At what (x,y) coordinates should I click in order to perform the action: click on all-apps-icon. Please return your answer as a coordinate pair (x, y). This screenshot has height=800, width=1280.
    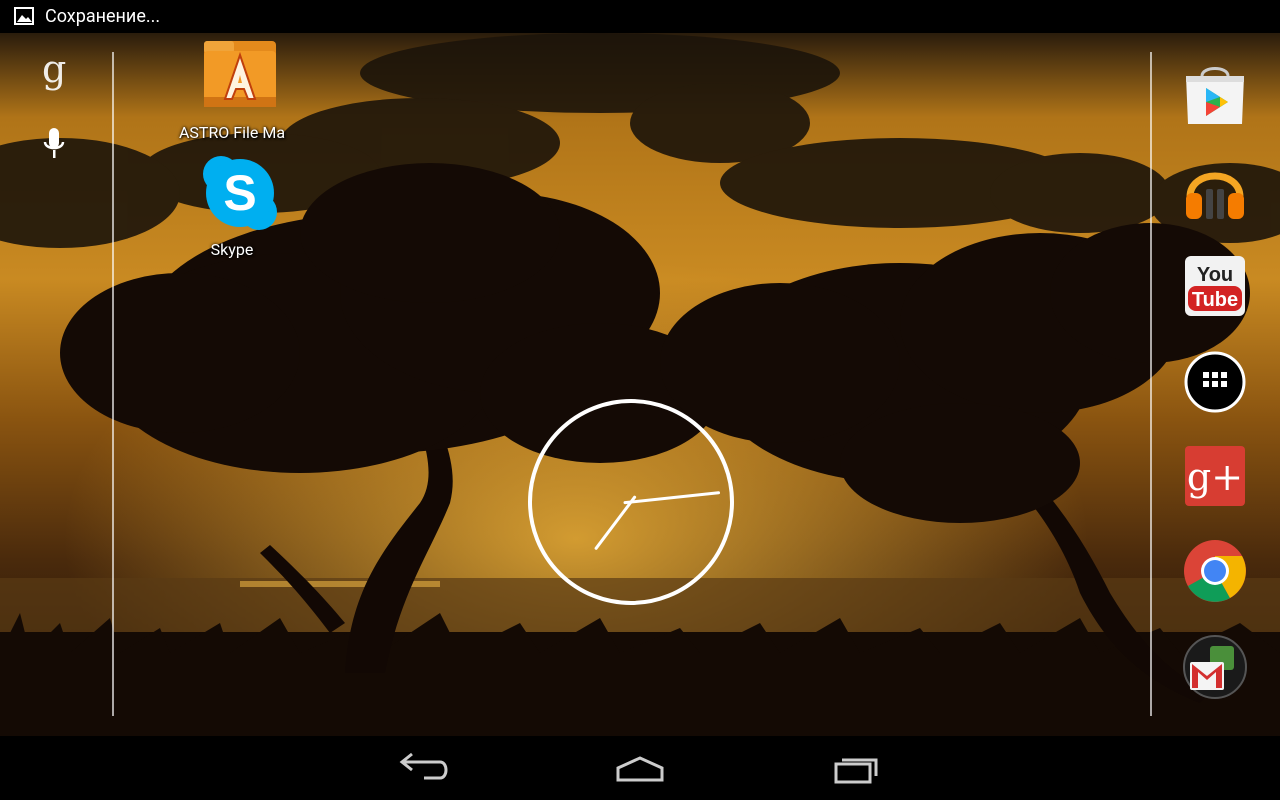
    Looking at the image, I should click on (1215, 382).